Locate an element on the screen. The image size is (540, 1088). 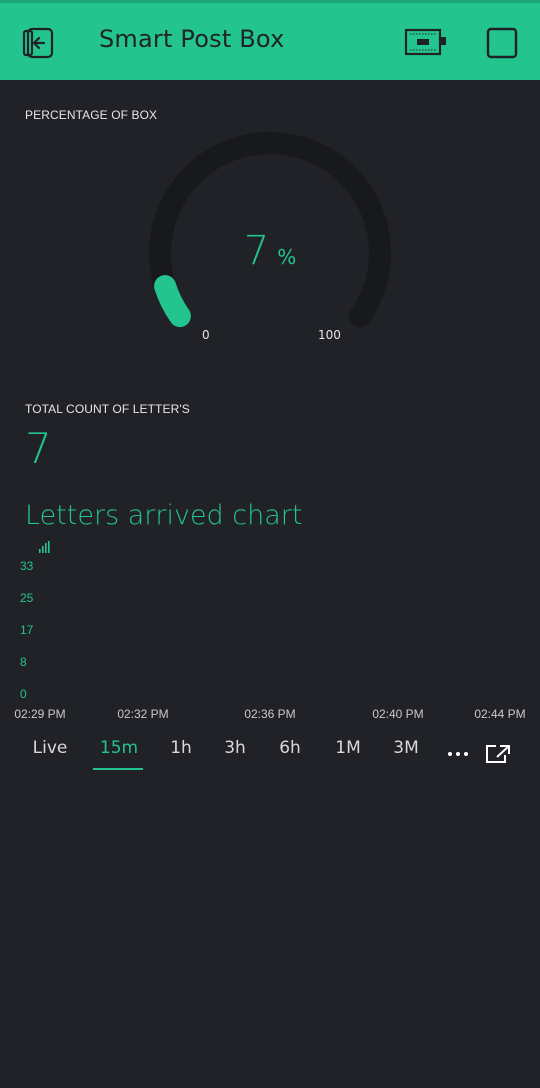
y-tick-label: 8 is located at coordinates (23, 662).